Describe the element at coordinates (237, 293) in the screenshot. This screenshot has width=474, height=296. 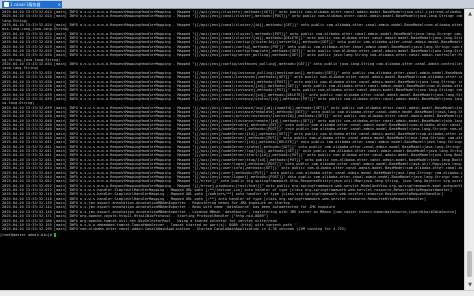
I see `horizontal-scrollbar` at that location.